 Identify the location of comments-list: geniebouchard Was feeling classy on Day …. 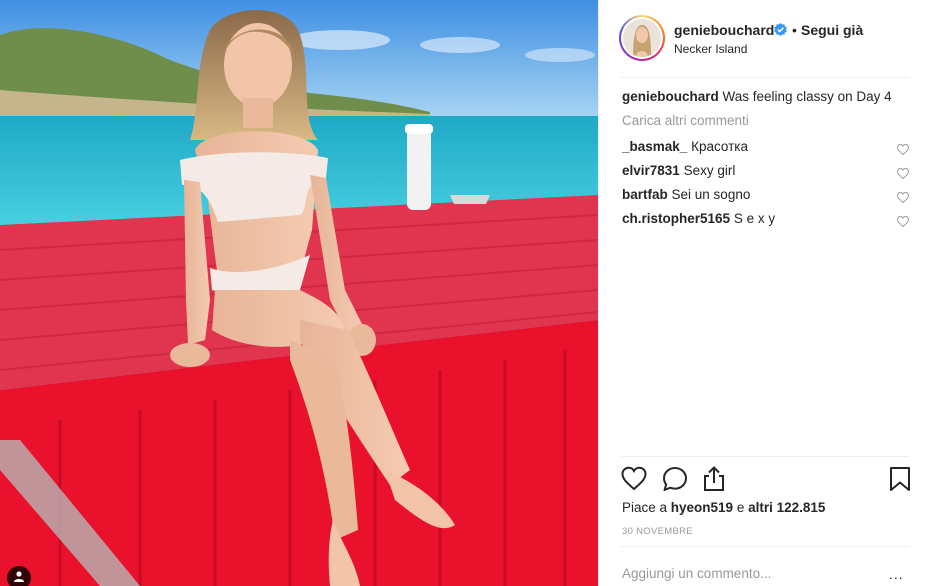
(767, 161).